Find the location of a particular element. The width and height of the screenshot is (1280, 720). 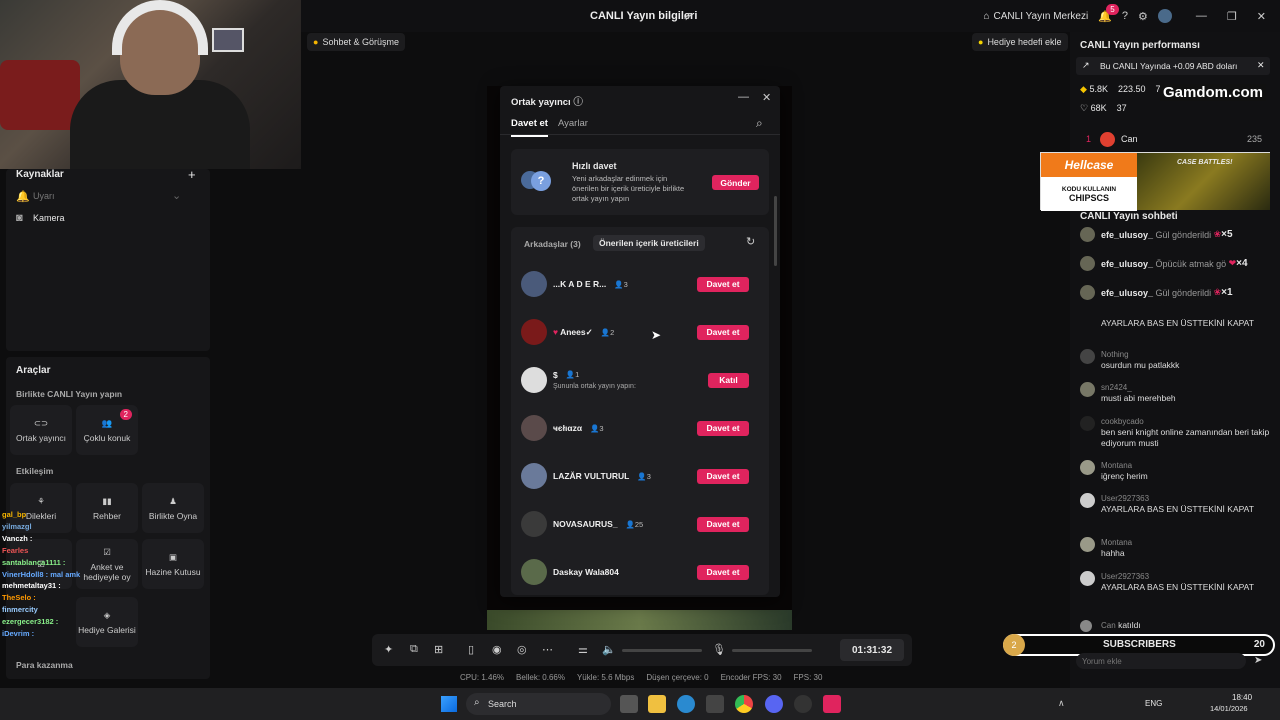

maximize-icon: ❐ is located at coordinates (1232, 16).